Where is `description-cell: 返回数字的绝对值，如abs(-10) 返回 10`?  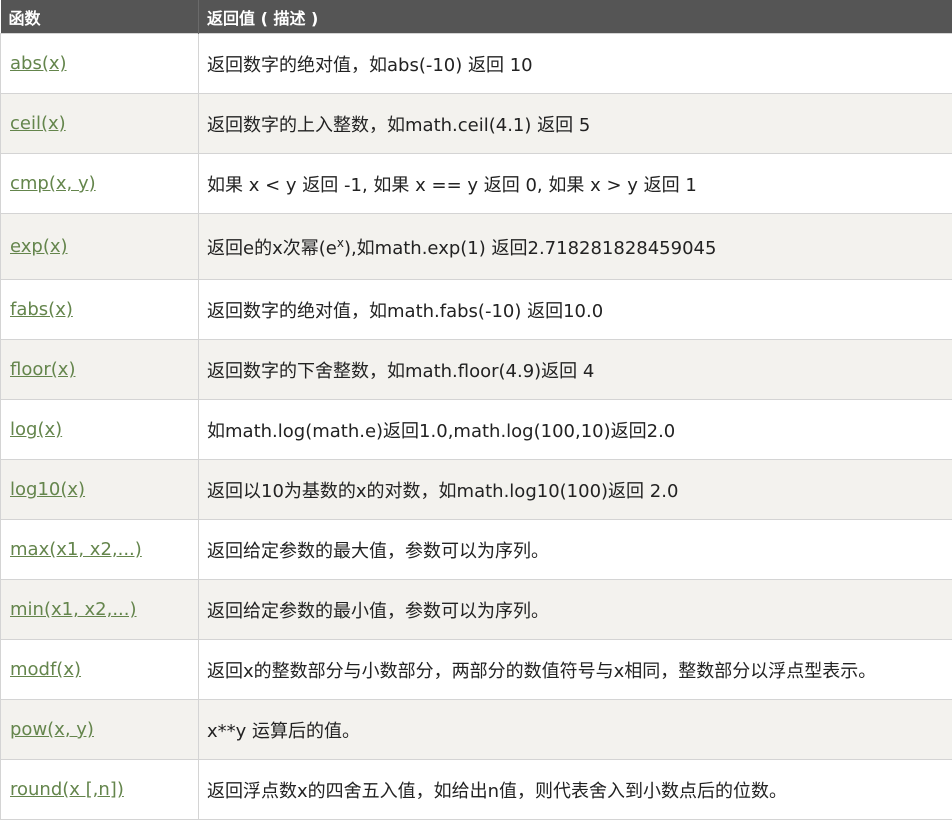 description-cell: 返回数字的绝对值，如abs(-10) 返回 10 is located at coordinates (575, 64).